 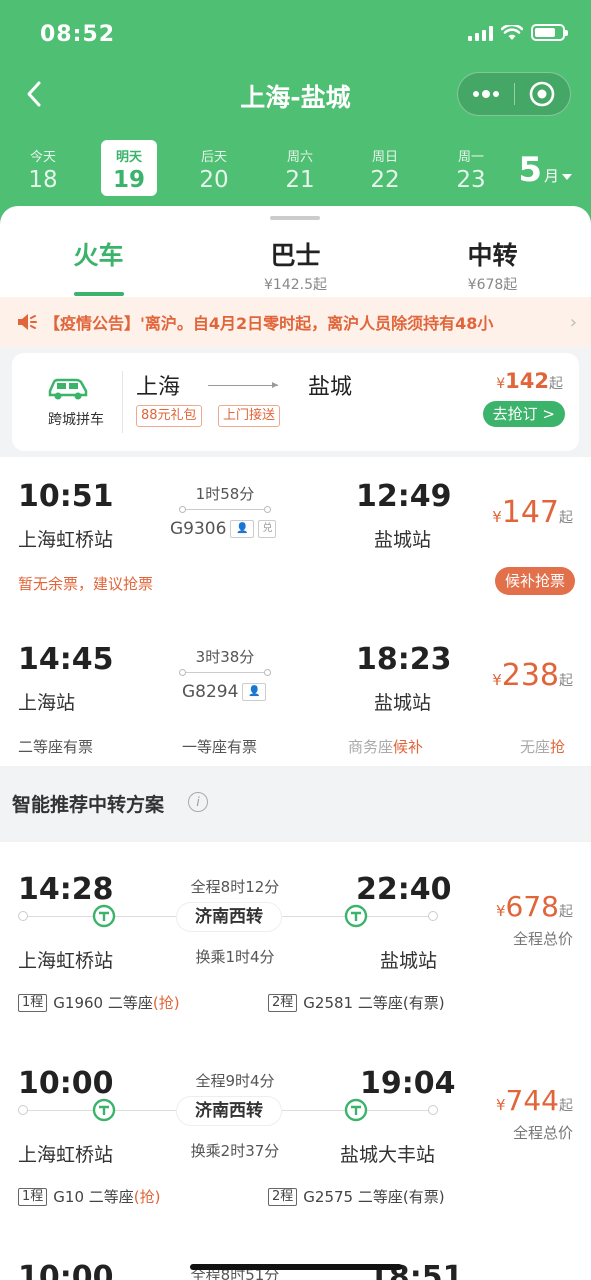 I want to click on date-selector: 今天 18 明天 19 后天 20 周六 21 周日 22 周一 23 5 月, so click(x=295, y=170).